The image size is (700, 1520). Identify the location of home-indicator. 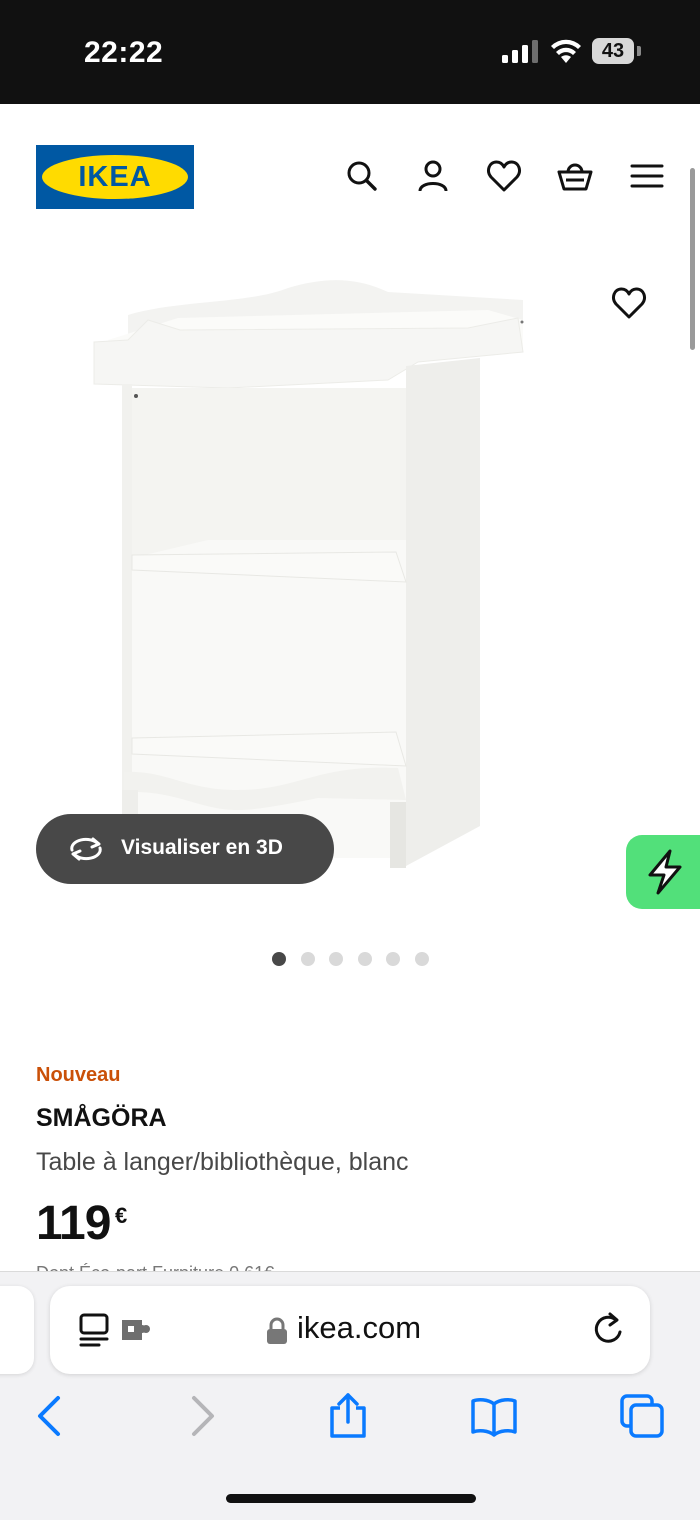
(351, 1498).